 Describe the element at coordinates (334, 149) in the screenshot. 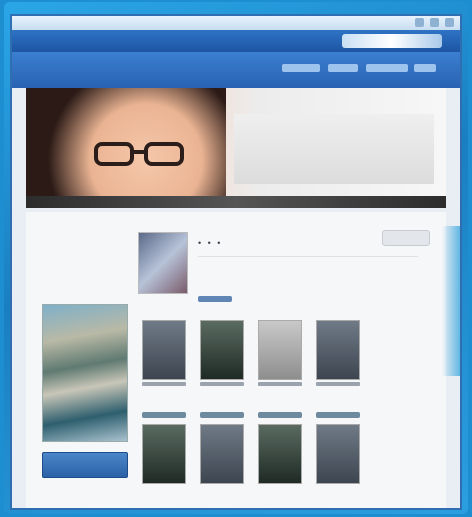

I see `hero-text-panel` at that location.